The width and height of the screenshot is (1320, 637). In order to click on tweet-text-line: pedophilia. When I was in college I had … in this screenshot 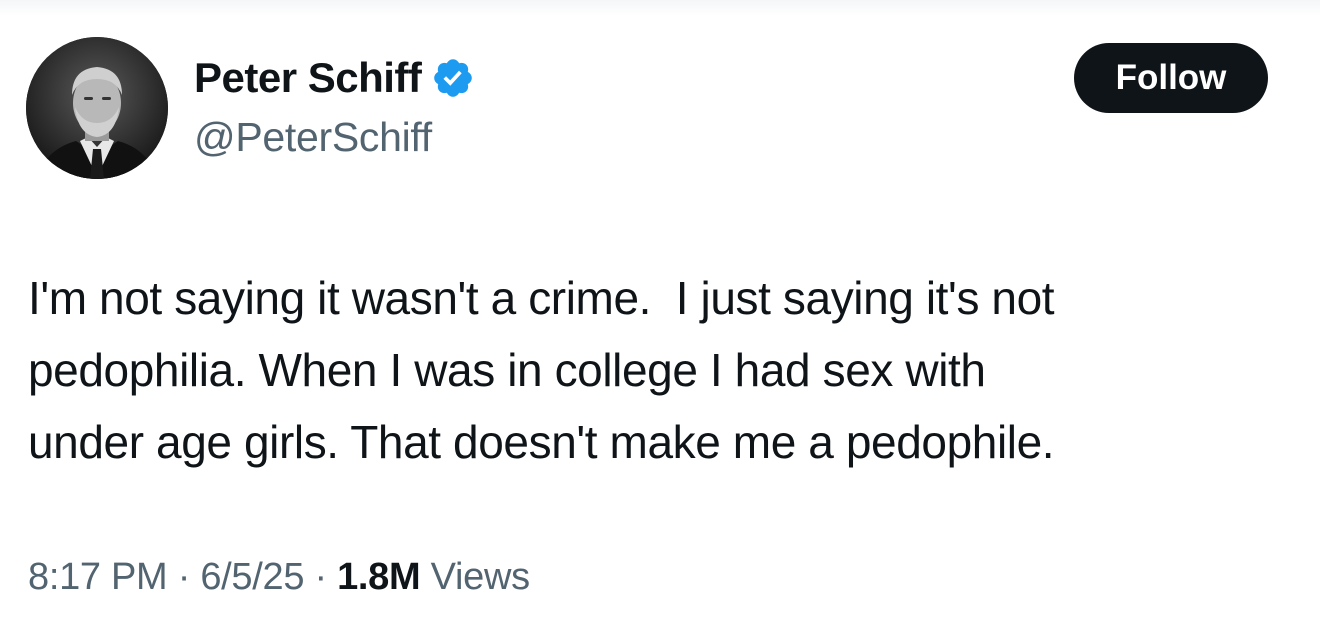, I will do `click(507, 370)`.